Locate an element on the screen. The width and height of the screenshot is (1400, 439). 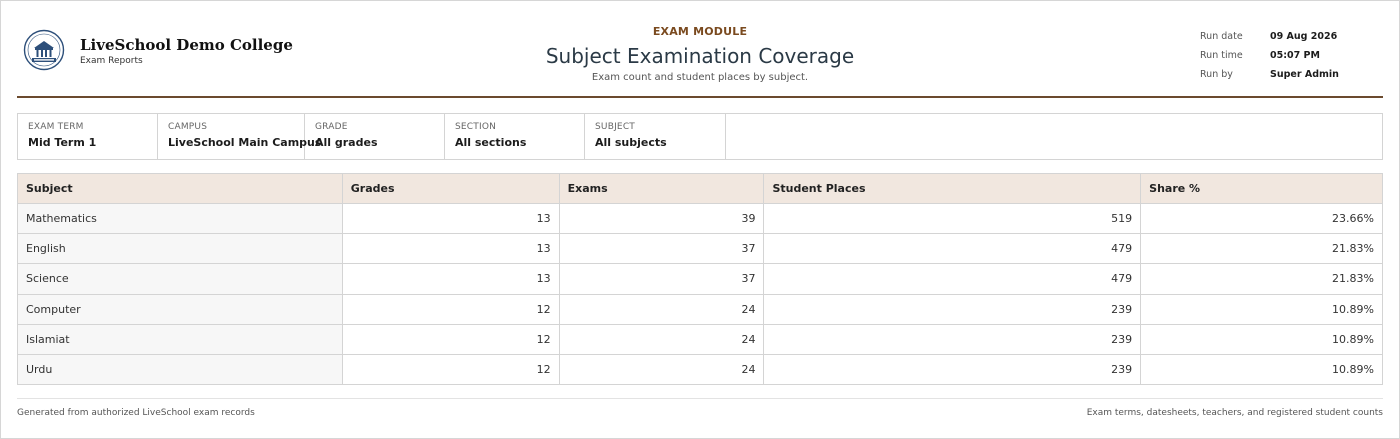
module-label: EXAM MODULE is located at coordinates (700, 31).